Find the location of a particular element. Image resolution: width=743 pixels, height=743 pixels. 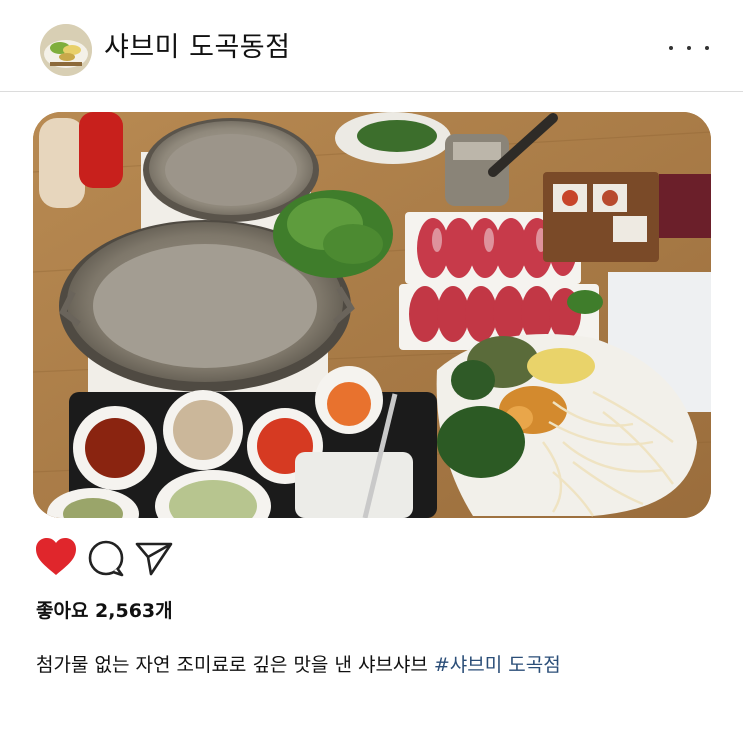

heart-icon is located at coordinates (56, 559).